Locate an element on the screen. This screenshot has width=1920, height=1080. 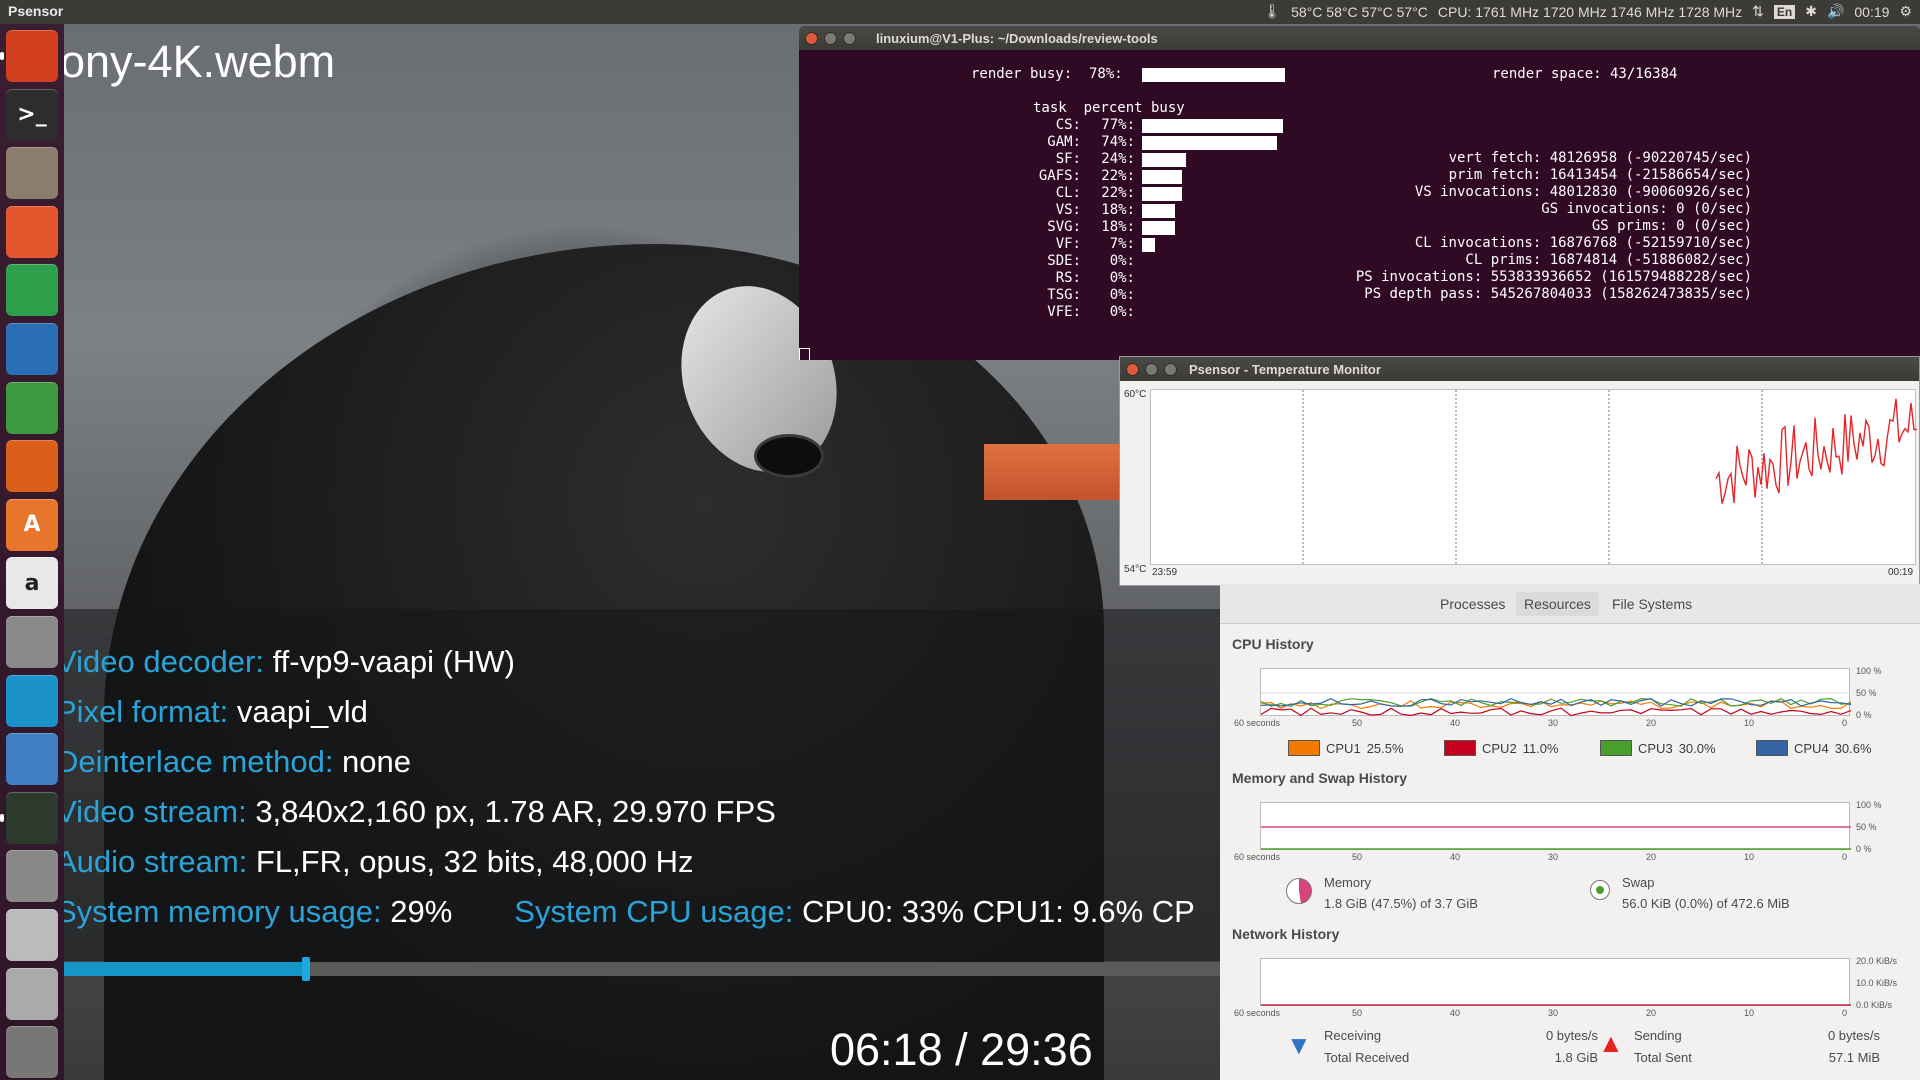
launcher-firefox-icon is located at coordinates (32, 231).